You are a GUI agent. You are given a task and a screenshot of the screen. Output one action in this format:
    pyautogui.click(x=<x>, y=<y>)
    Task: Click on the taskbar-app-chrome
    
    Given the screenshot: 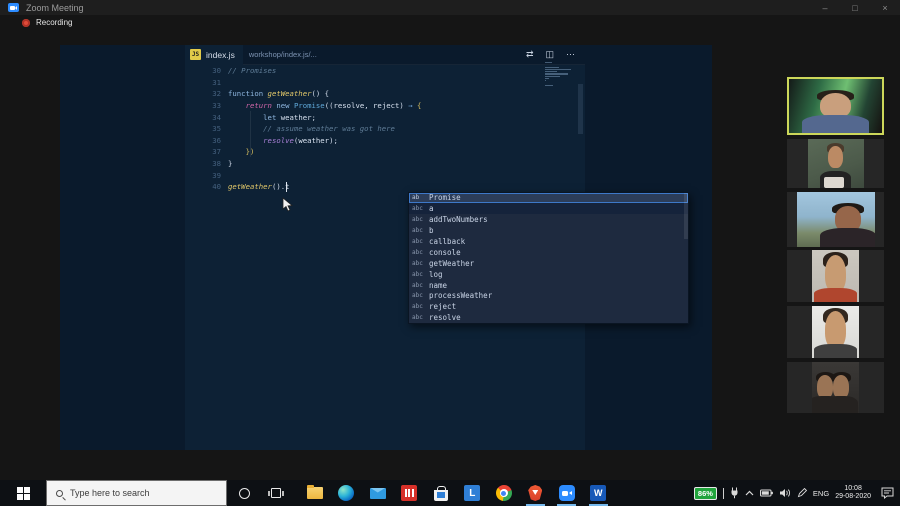 What is the action you would take?
    pyautogui.click(x=504, y=493)
    